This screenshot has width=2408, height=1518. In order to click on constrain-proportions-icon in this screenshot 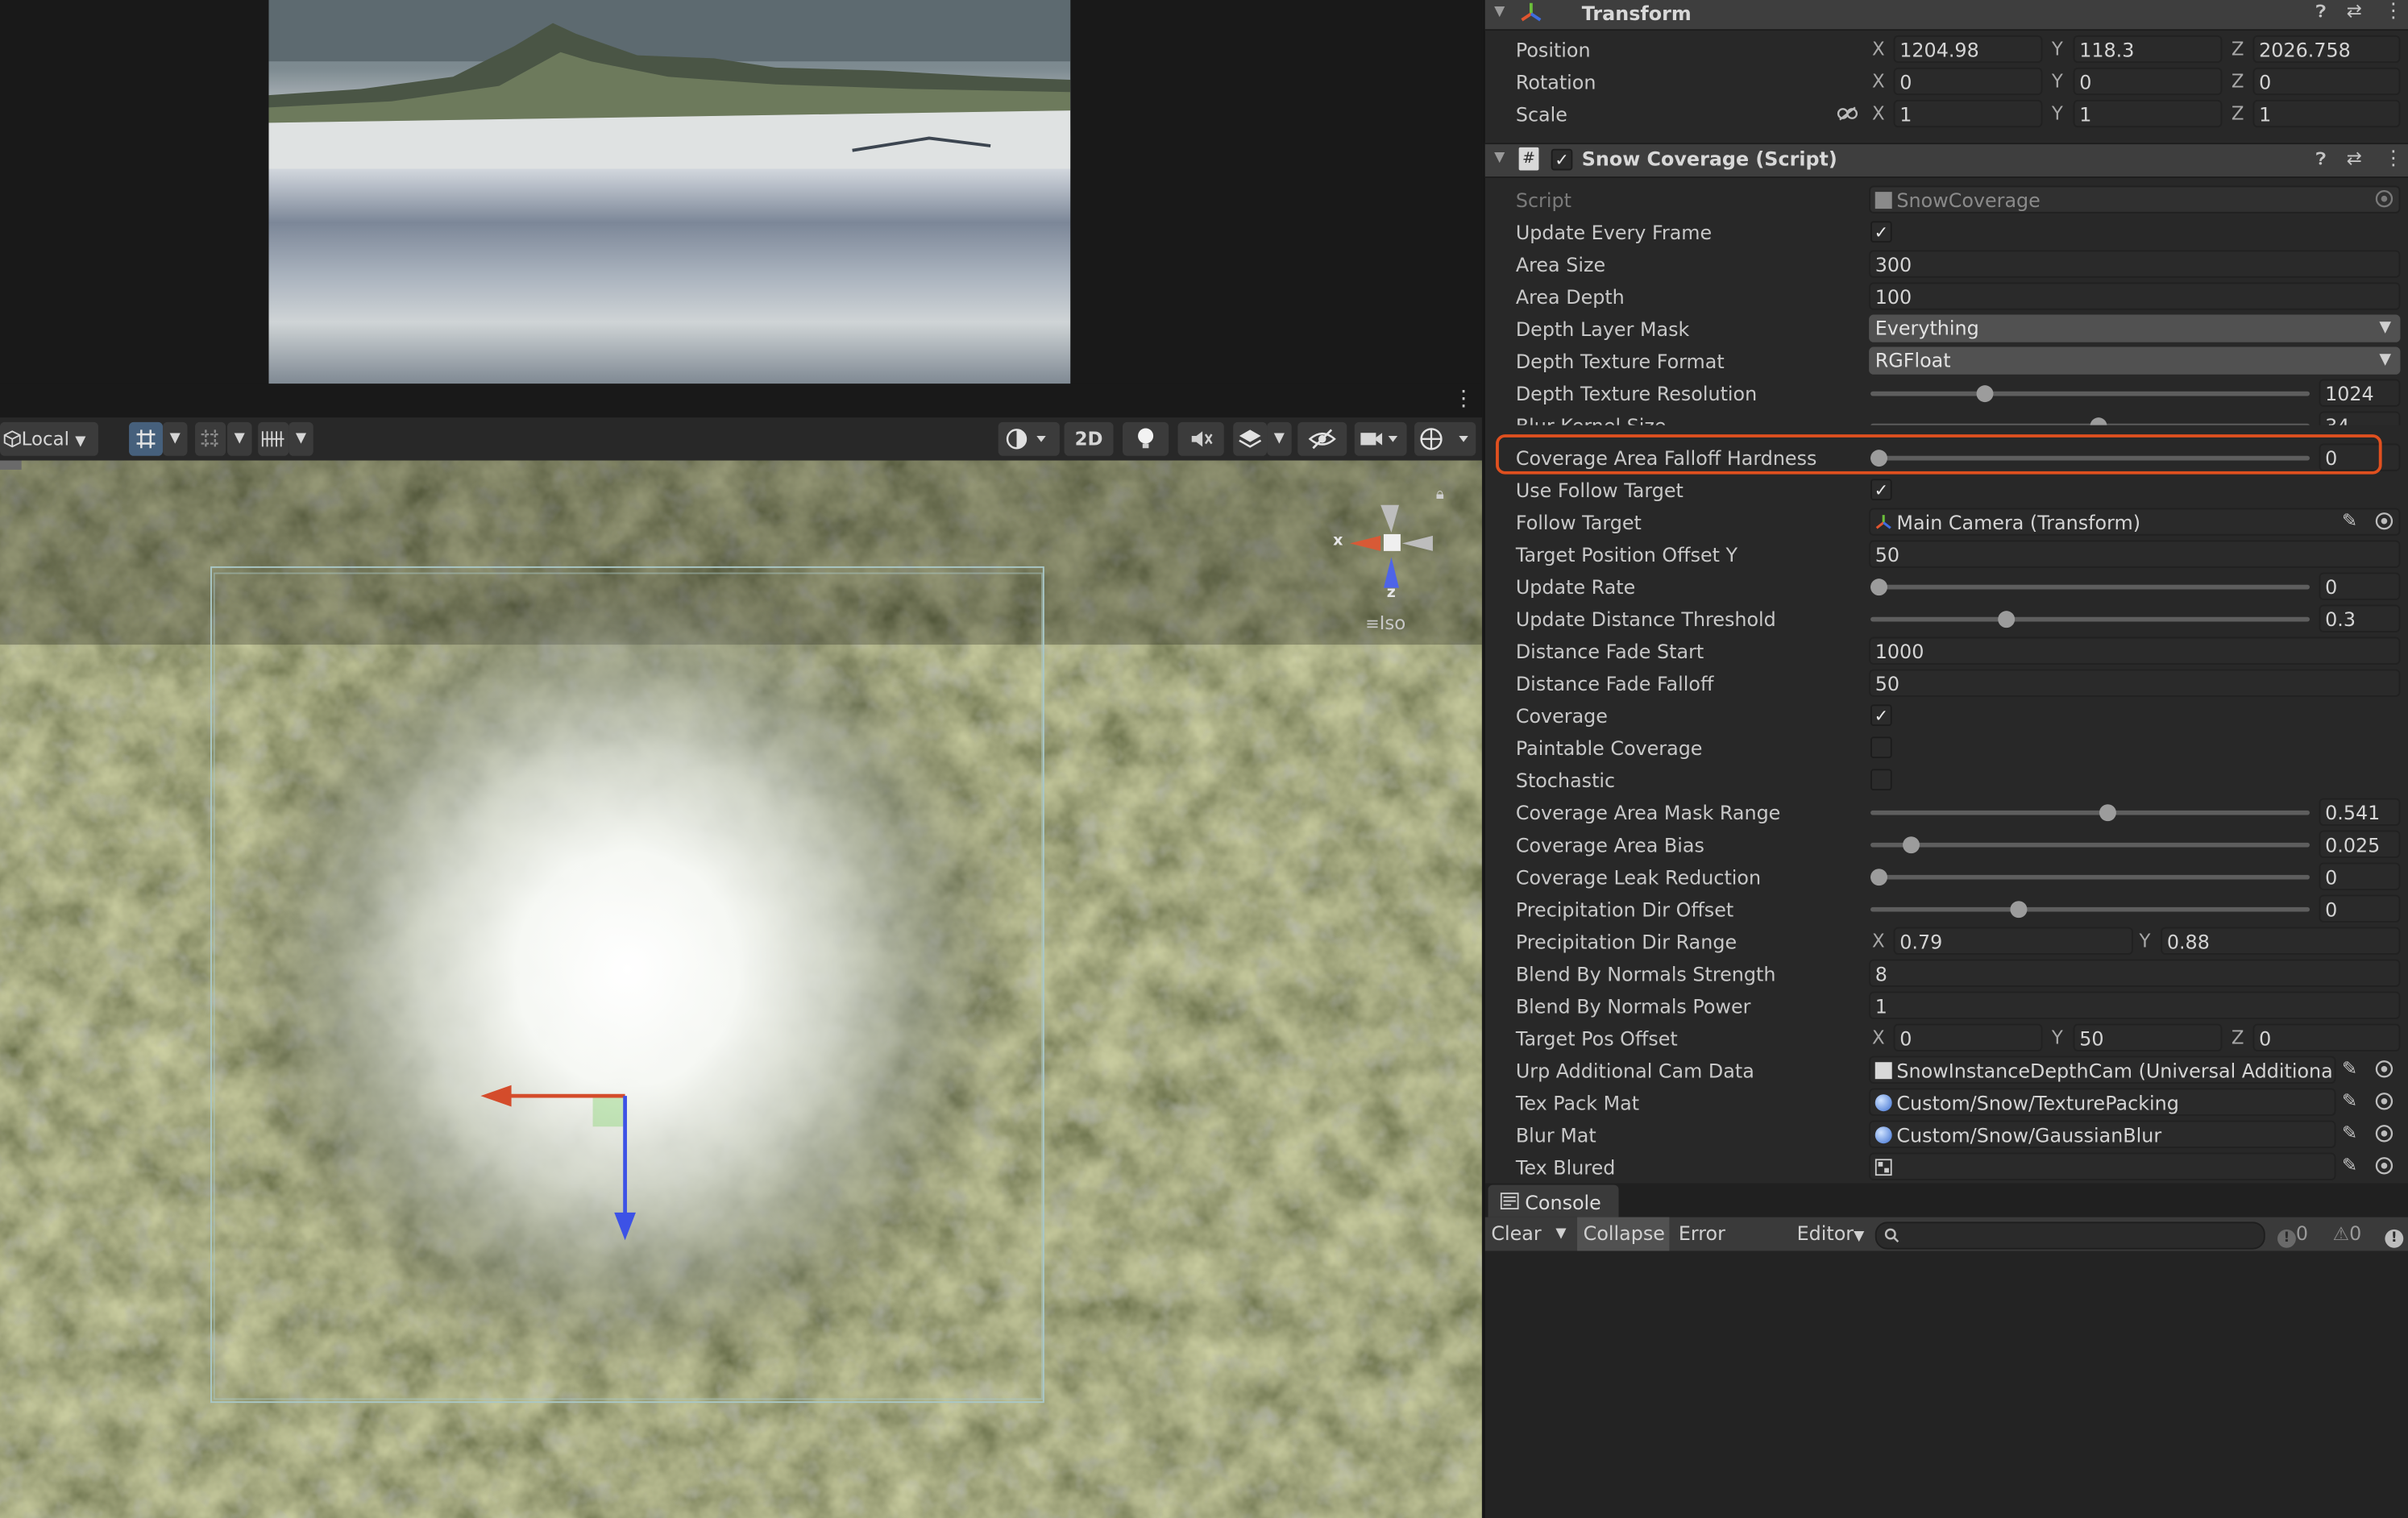, I will do `click(1847, 113)`.